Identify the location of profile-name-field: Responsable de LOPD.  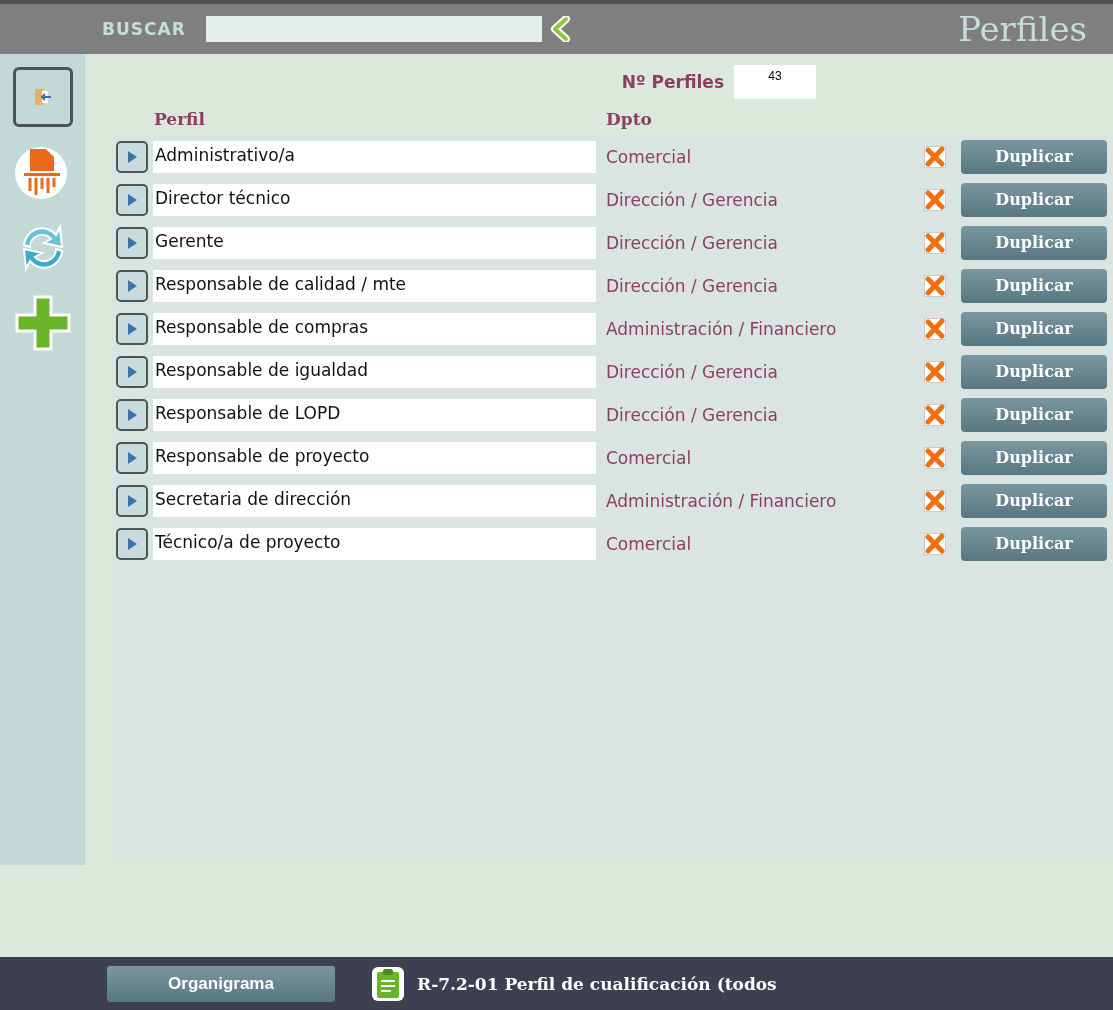
(374, 414).